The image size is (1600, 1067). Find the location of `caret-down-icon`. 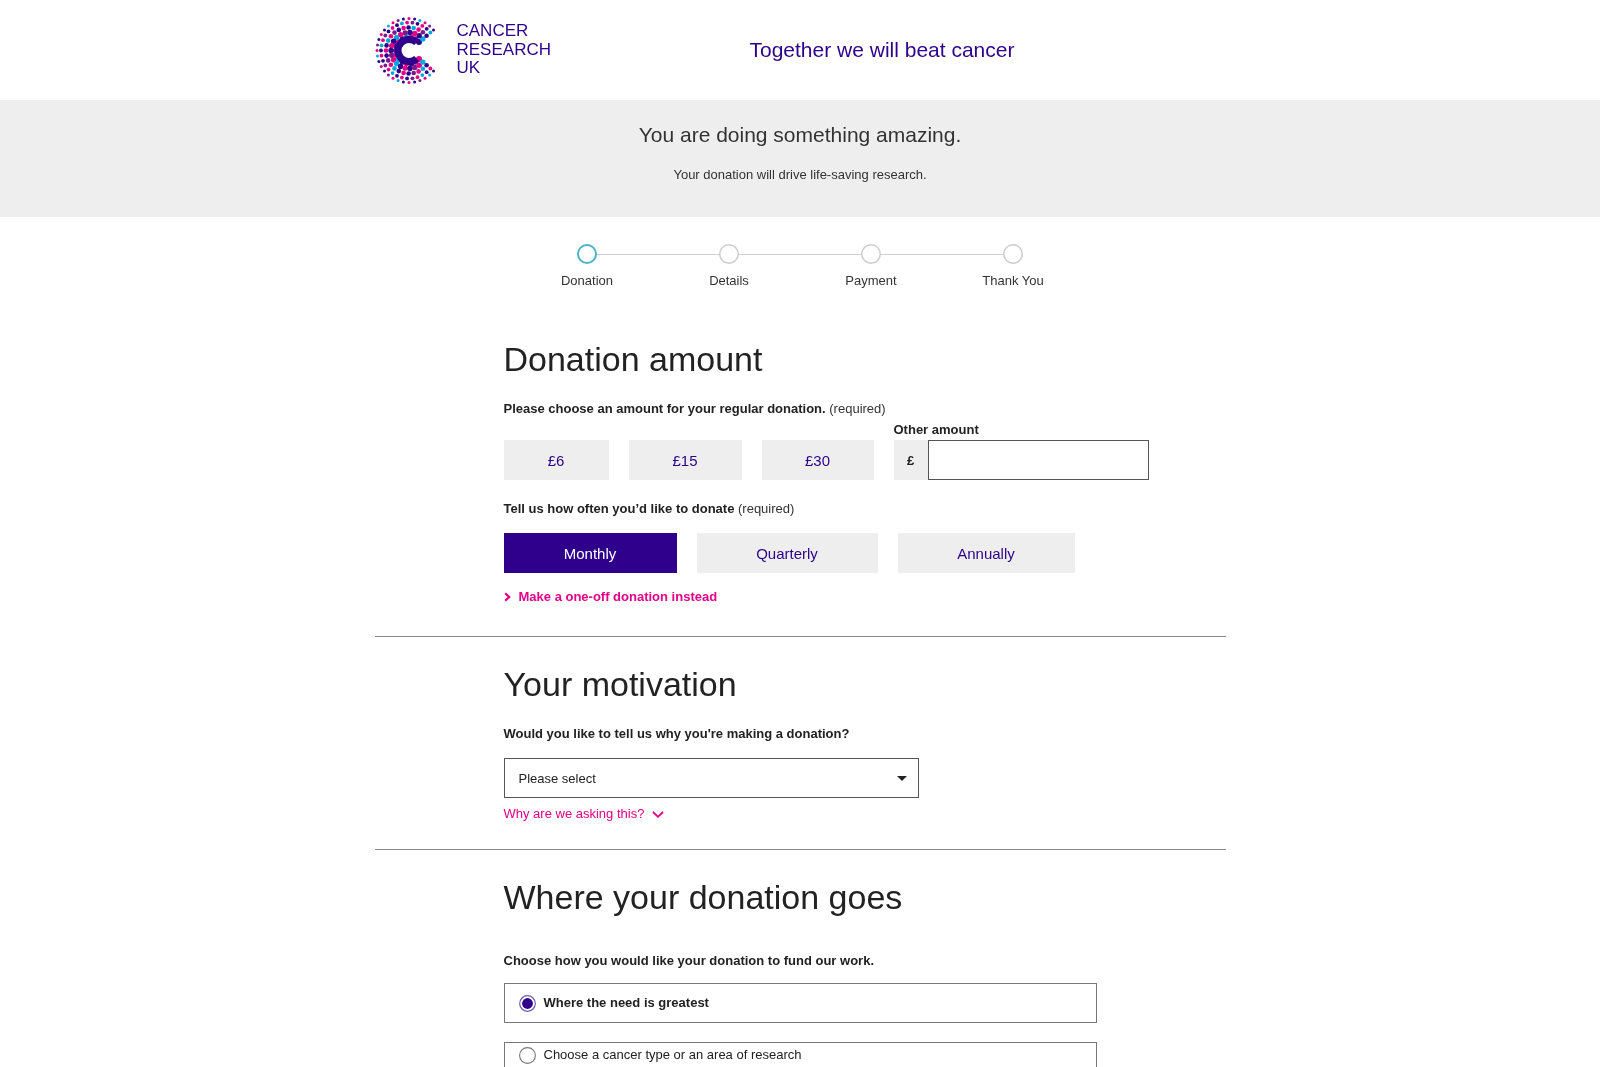

caret-down-icon is located at coordinates (901, 778).